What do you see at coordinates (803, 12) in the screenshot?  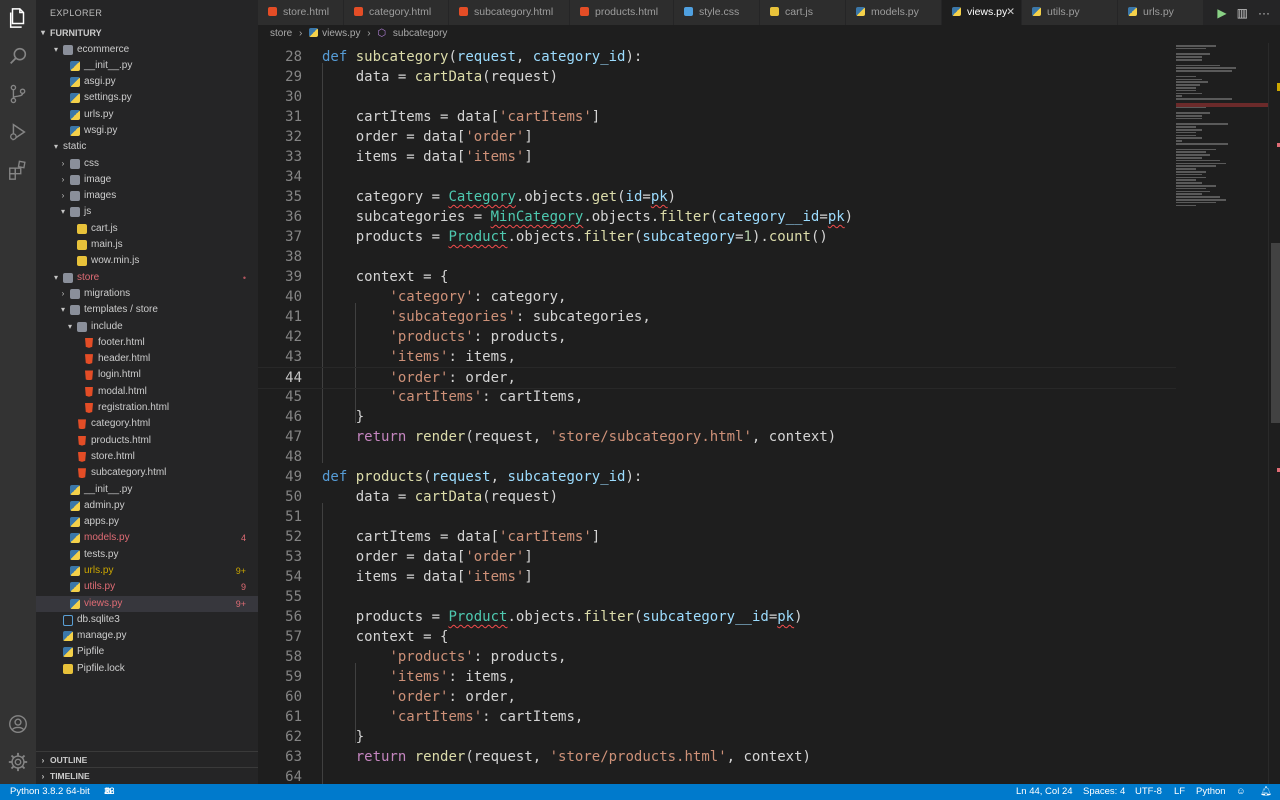 I see `editor-tab: cart.js` at bounding box center [803, 12].